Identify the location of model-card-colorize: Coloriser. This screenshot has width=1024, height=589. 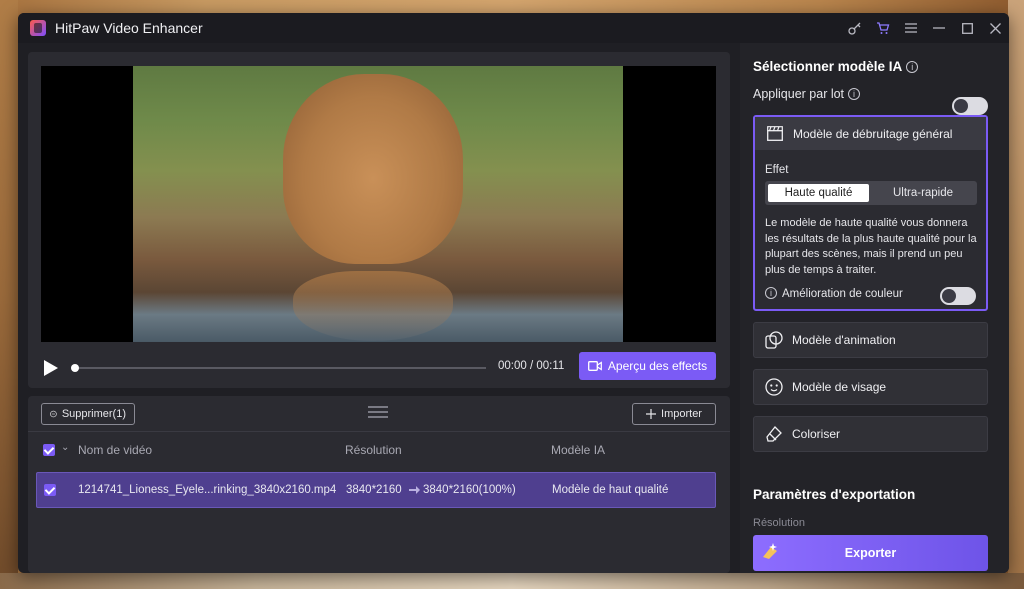
(870, 434).